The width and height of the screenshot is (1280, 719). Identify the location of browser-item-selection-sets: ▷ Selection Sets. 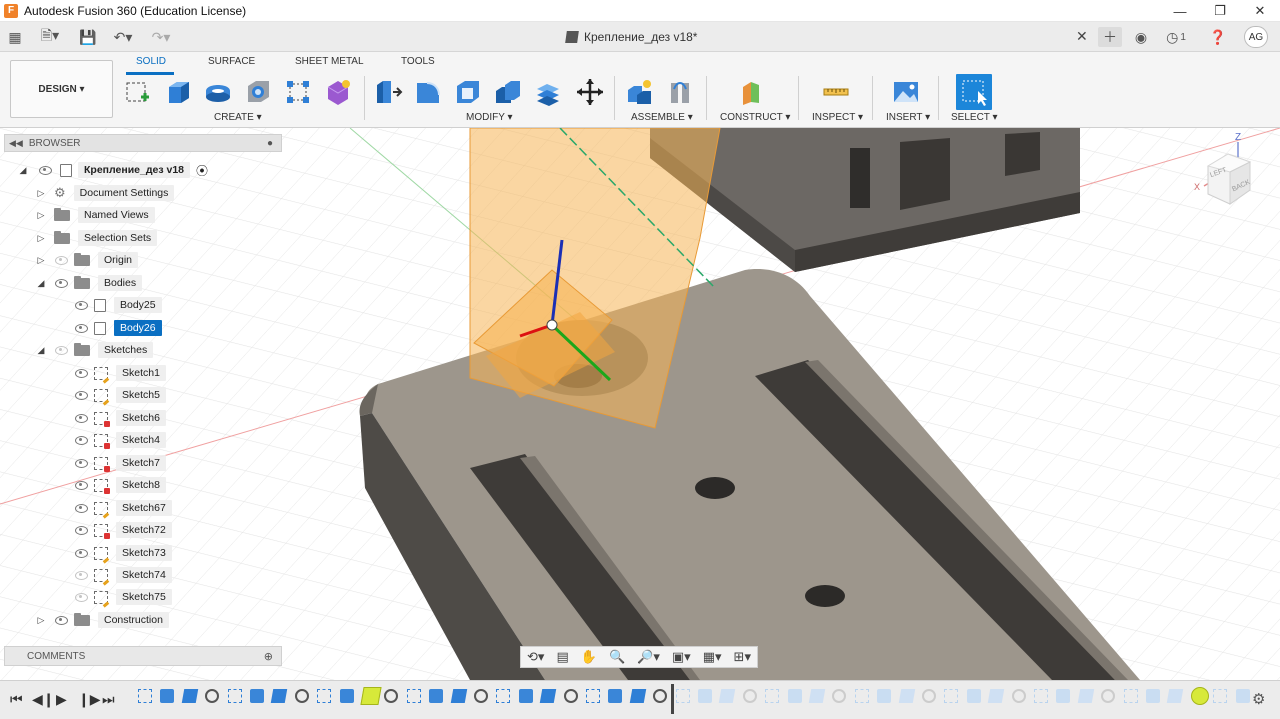
(97, 238).